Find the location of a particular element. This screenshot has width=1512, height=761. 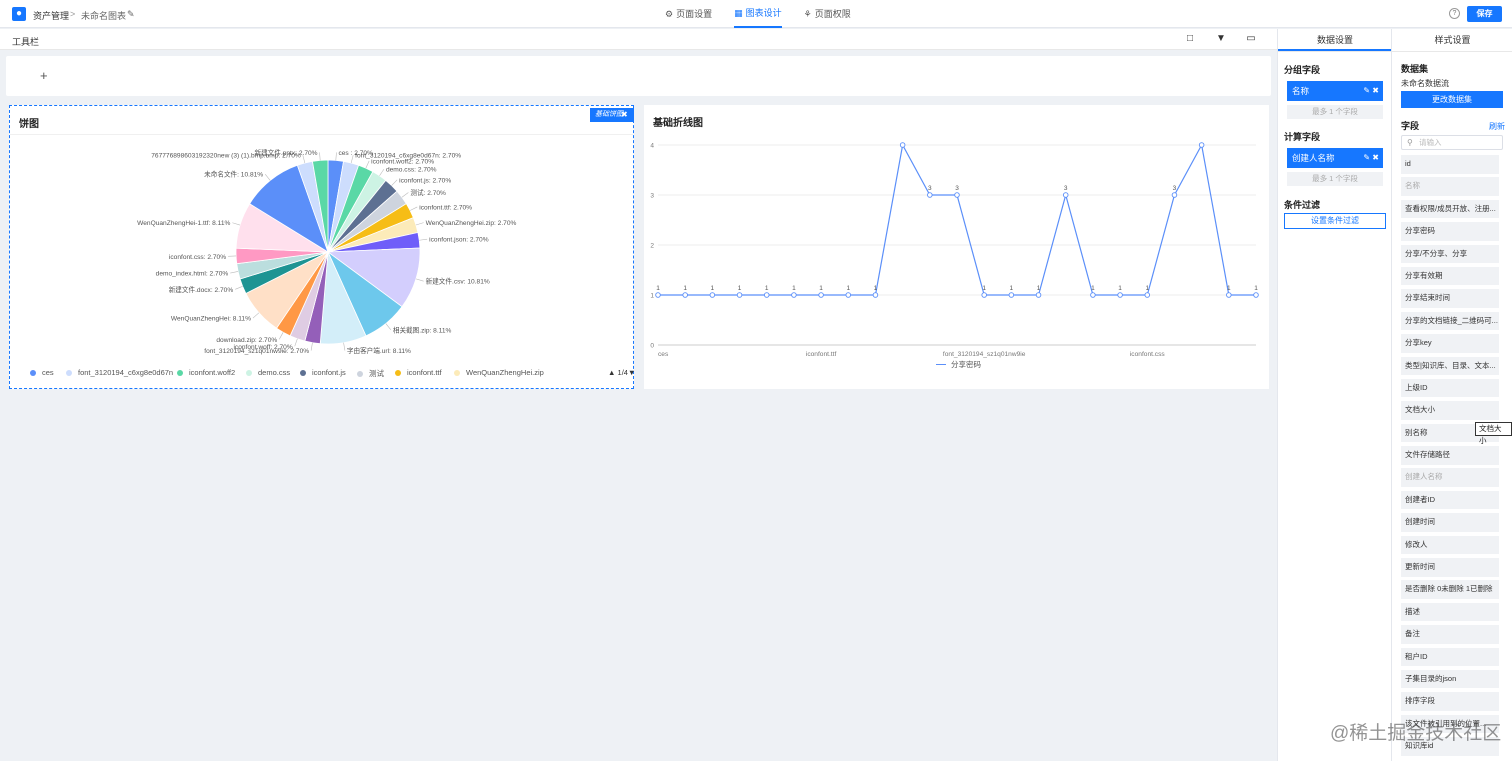

field-item: 创建者ID is located at coordinates (1450, 500).